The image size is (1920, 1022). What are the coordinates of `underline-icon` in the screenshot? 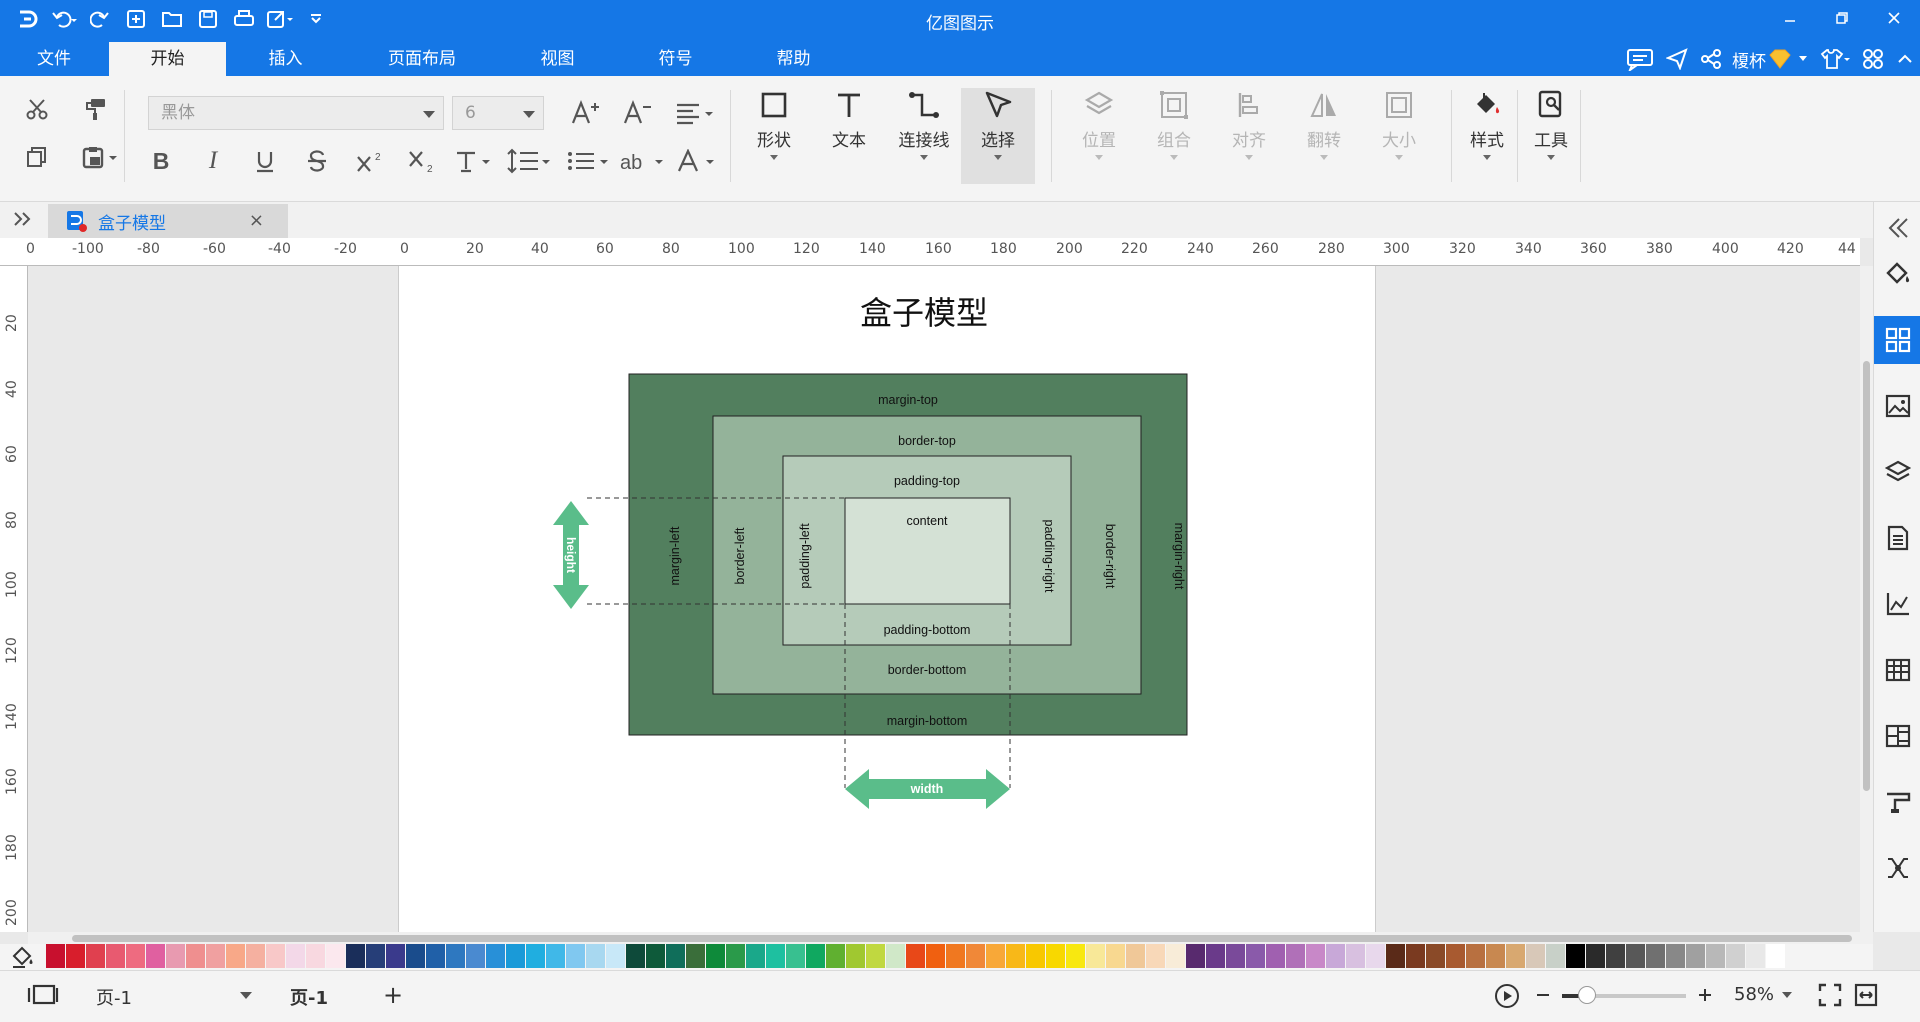 It's located at (265, 161).